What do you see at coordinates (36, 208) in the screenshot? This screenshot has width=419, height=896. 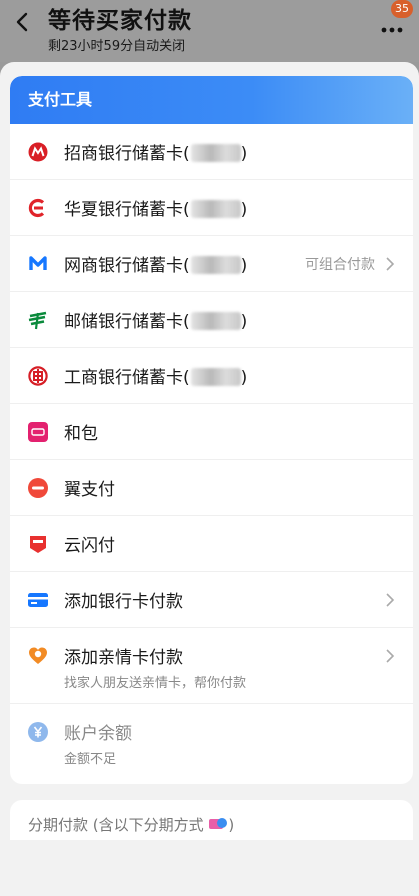 I see `hxb-bank-icon` at bounding box center [36, 208].